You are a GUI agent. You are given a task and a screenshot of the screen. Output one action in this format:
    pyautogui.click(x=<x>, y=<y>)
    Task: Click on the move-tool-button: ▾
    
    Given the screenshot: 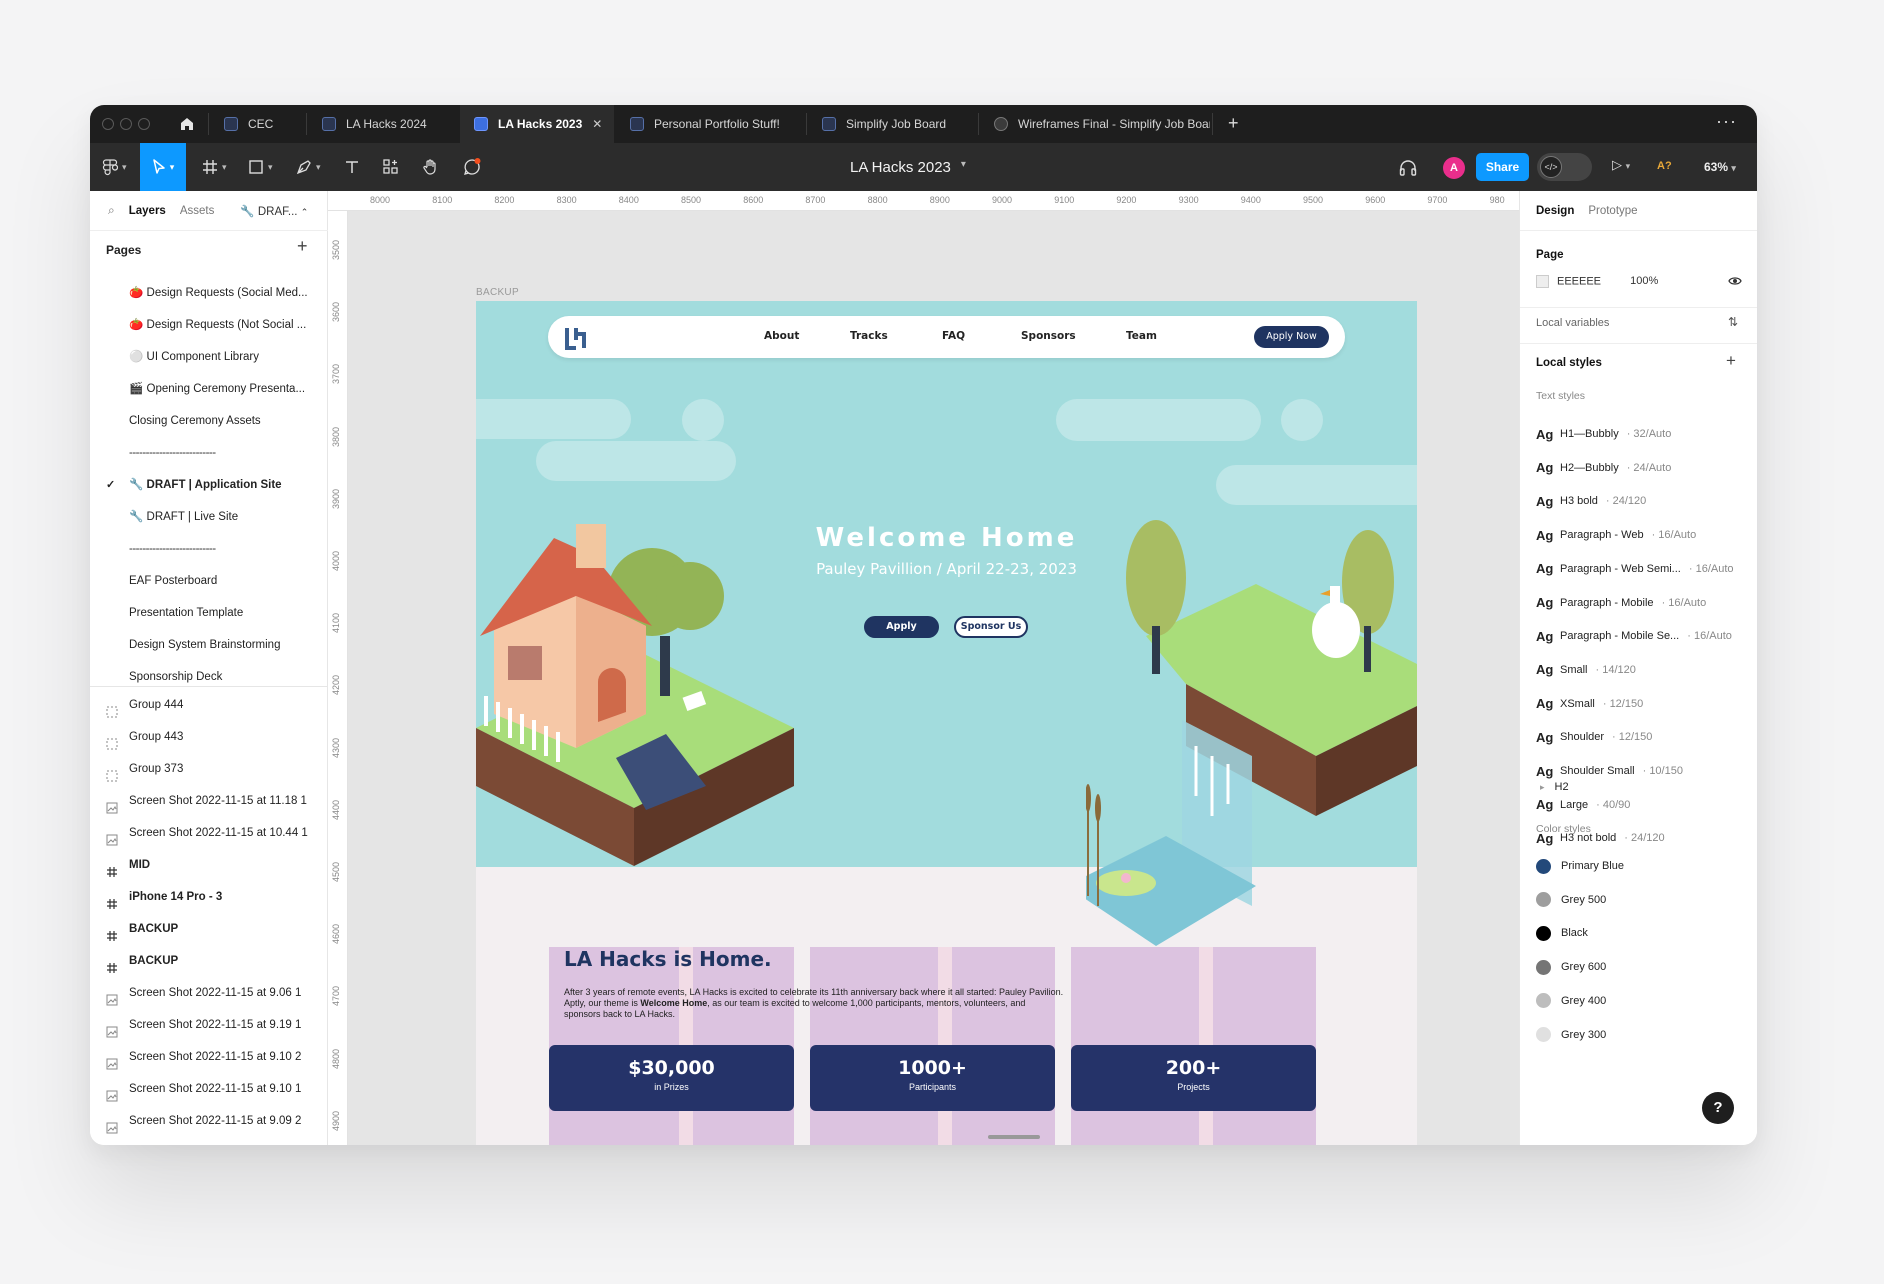 What is the action you would take?
    pyautogui.click(x=163, y=167)
    